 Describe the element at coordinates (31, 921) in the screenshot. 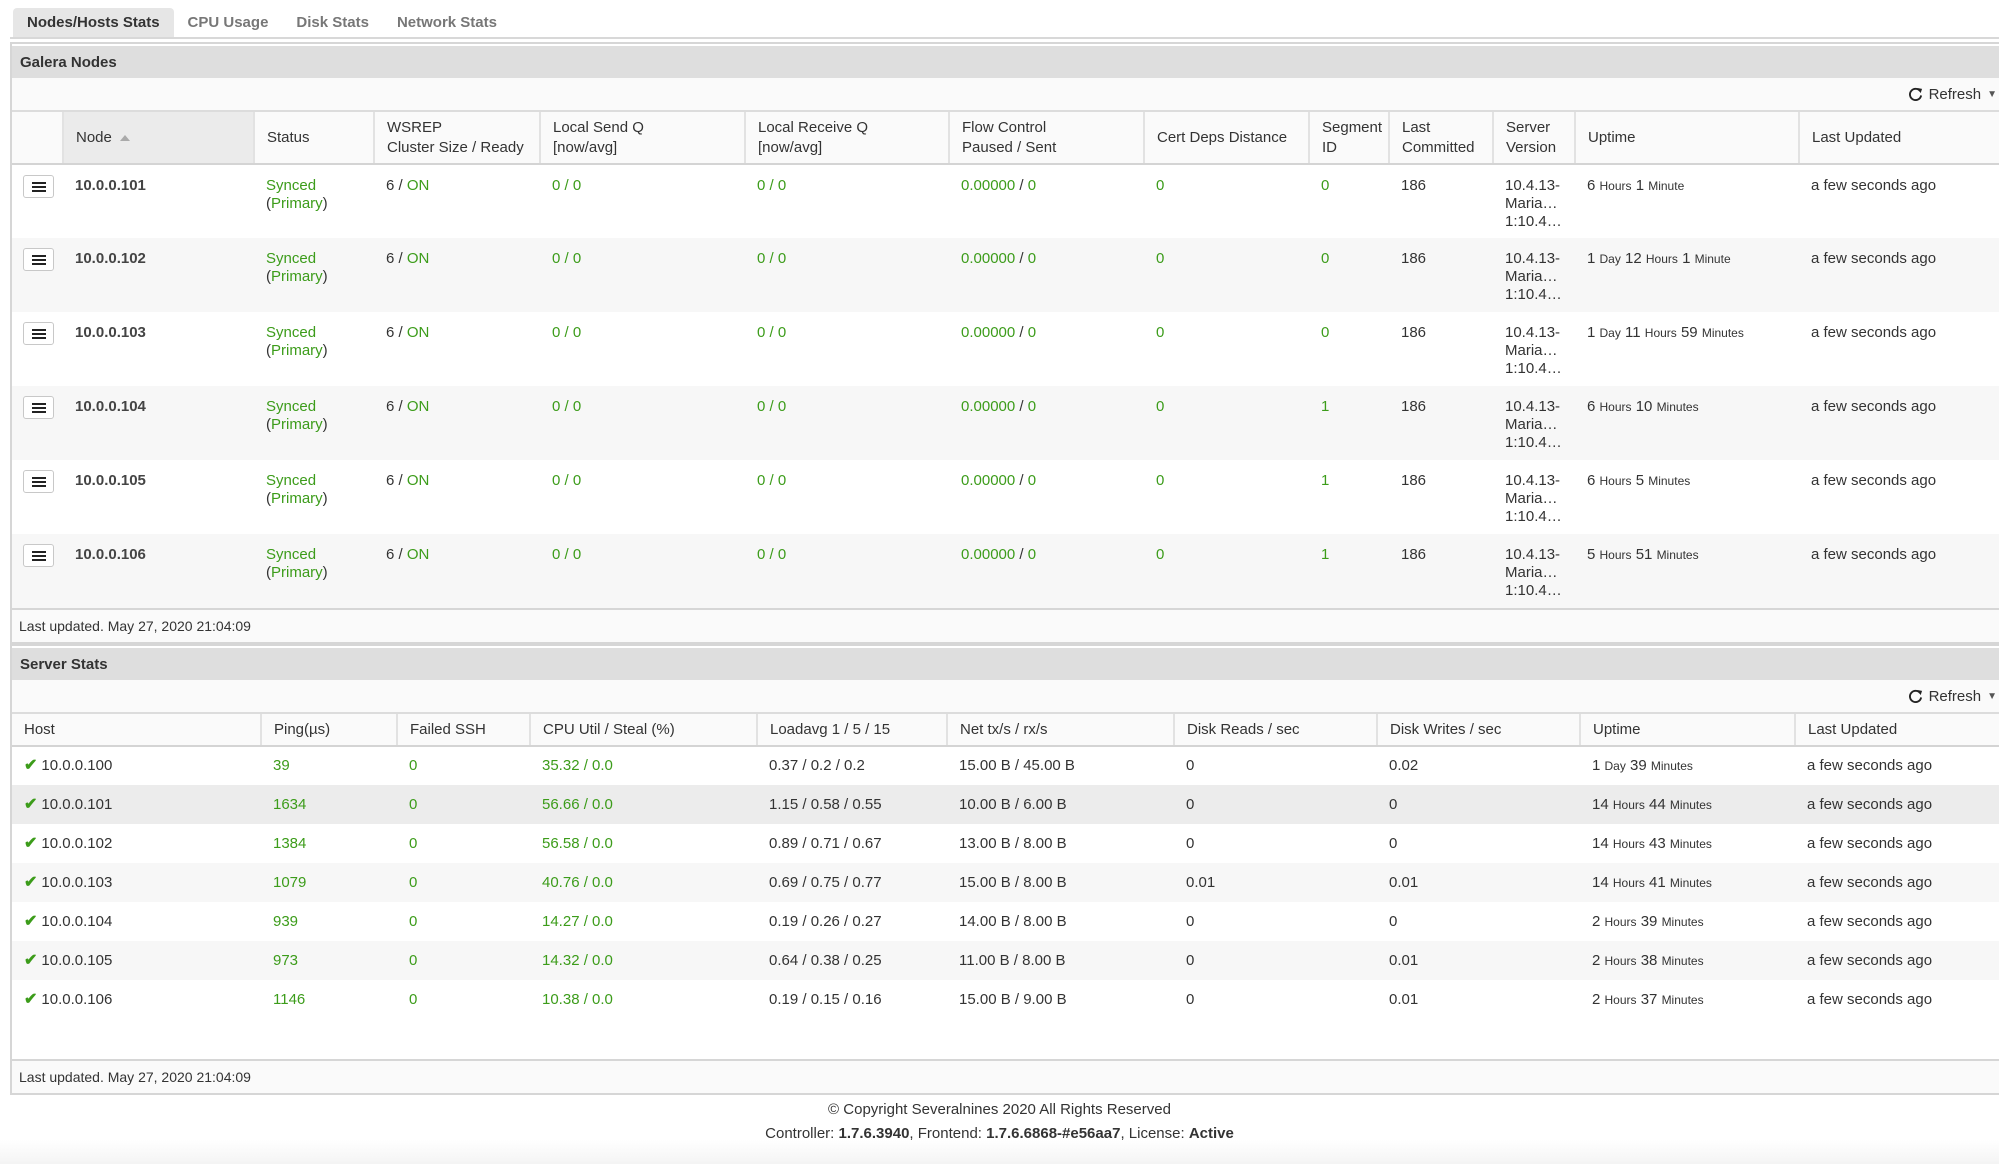

I see `check-icon: ✔` at that location.